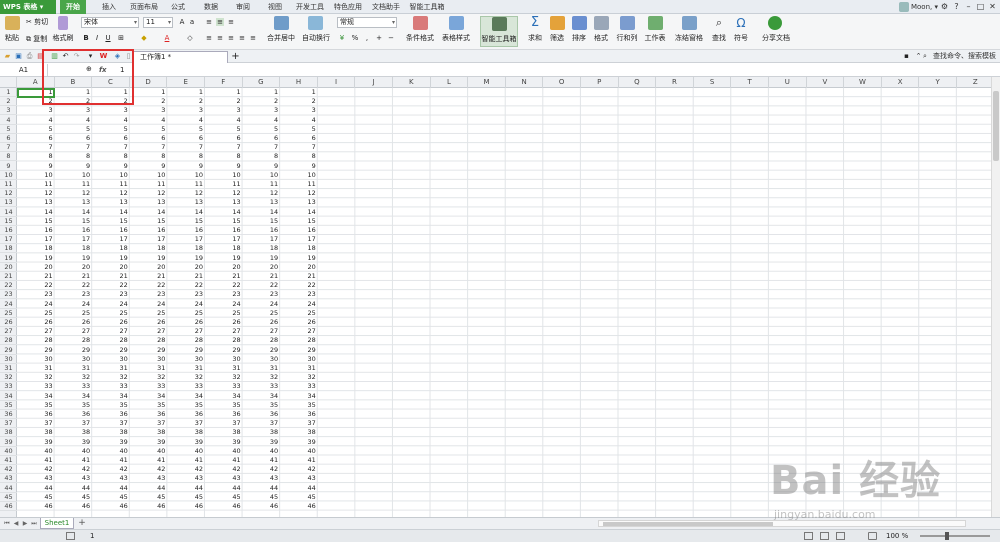 Image resolution: width=1000 pixels, height=542 pixels. Describe the element at coordinates (149, 193) in the screenshot. I see `cell-d12: 12` at that location.